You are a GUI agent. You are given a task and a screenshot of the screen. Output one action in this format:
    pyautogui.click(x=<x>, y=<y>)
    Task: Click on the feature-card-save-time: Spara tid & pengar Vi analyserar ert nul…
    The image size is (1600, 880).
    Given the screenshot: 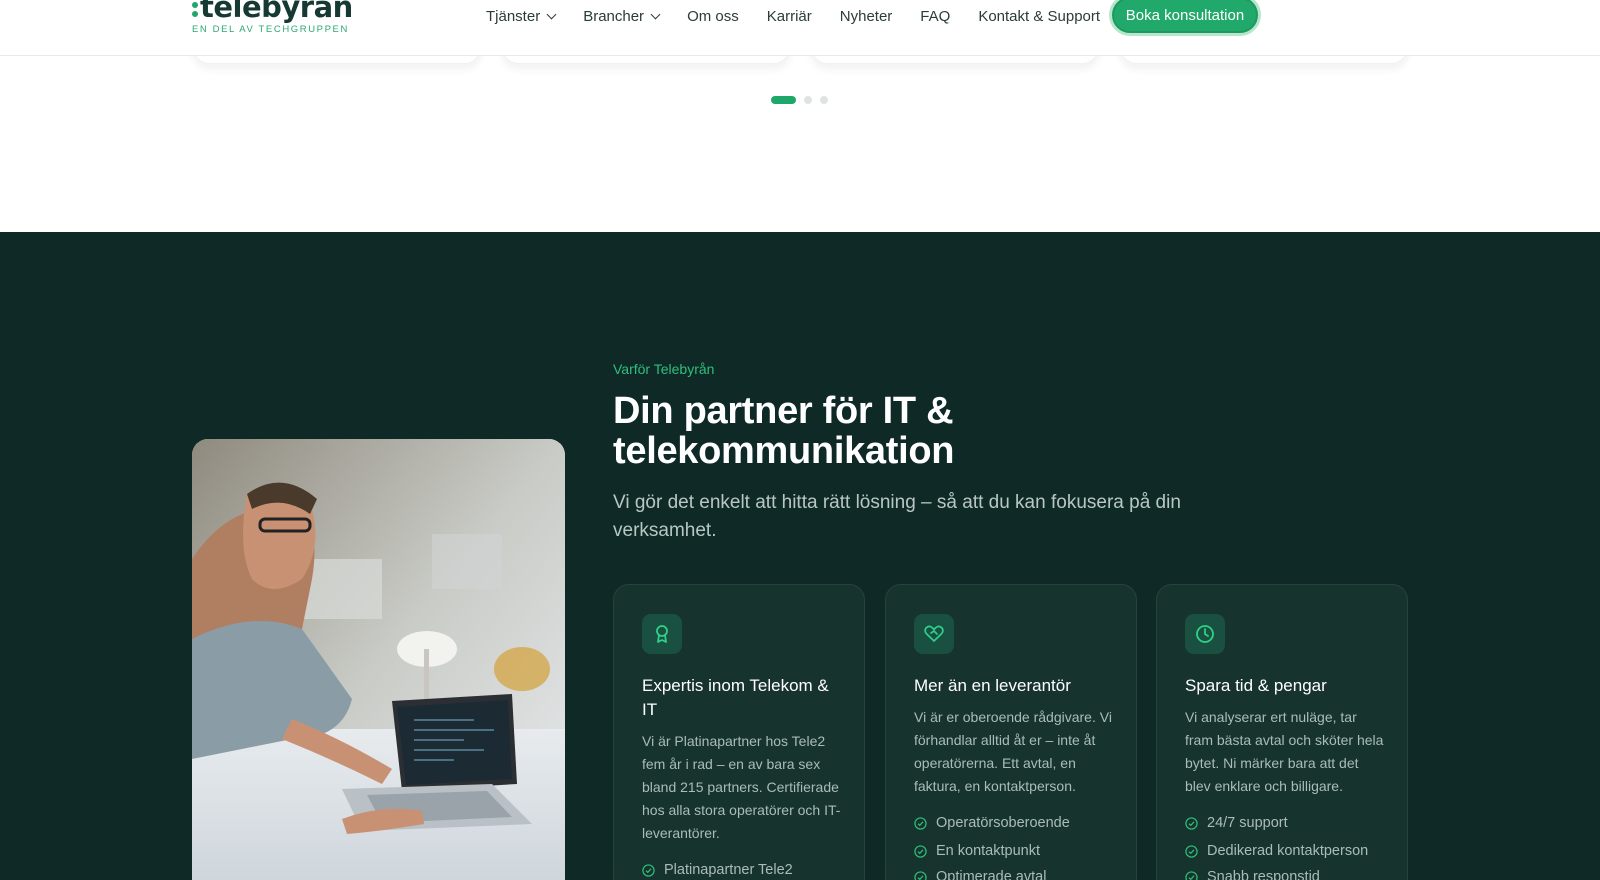 What is the action you would take?
    pyautogui.click(x=1282, y=732)
    